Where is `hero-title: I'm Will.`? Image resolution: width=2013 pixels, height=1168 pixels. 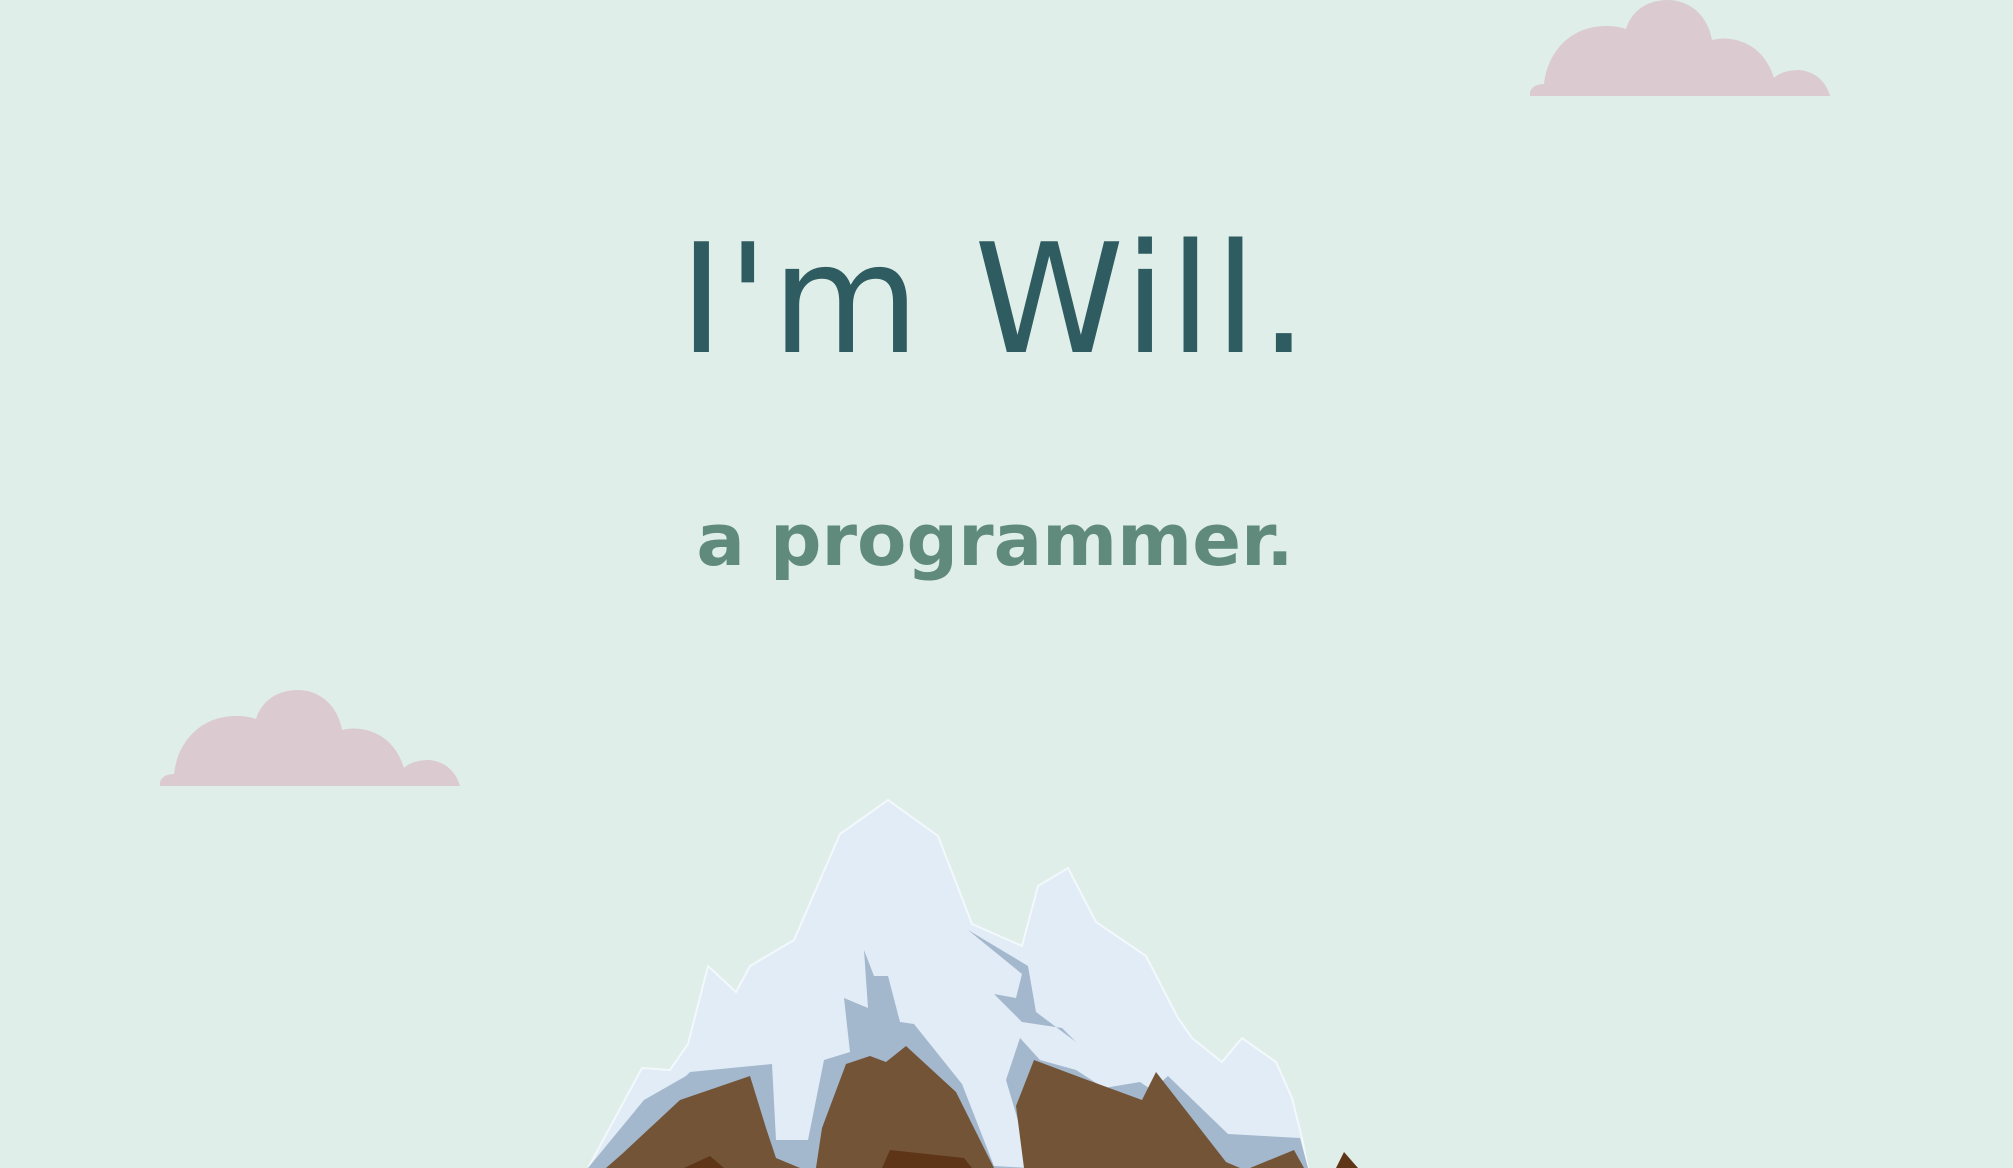 hero-title: I'm Will. is located at coordinates (995, 299).